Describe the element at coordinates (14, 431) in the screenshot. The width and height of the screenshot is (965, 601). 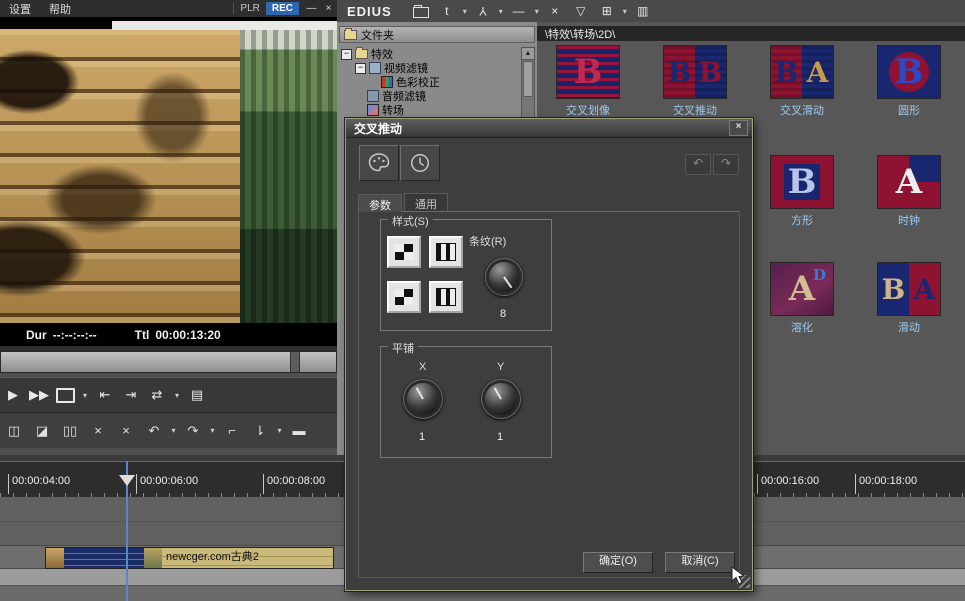
I see `copy-icon: ◫` at that location.